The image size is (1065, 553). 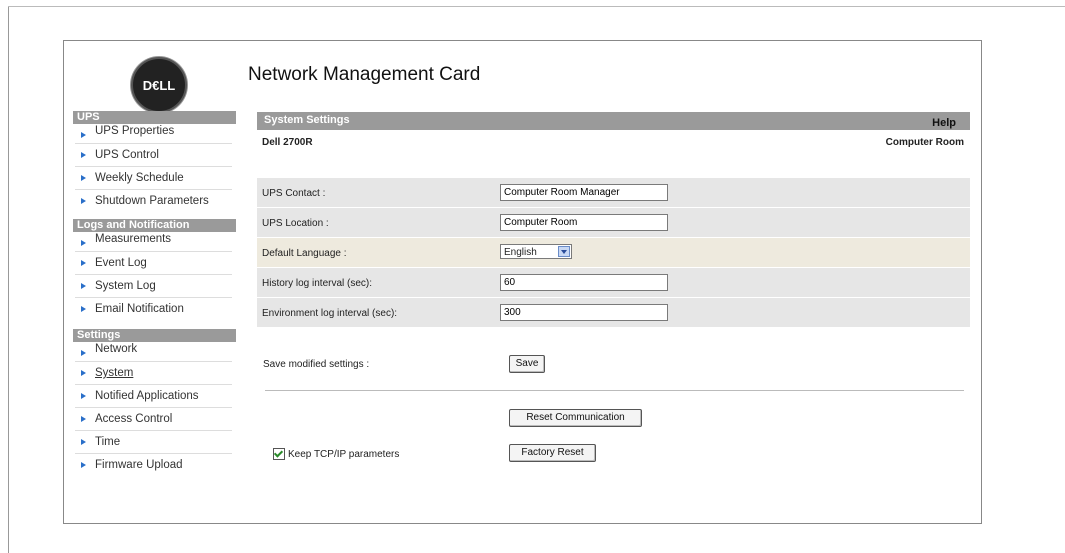 What do you see at coordinates (153, 155) in the screenshot?
I see `sidebar-item-ups-control: UPS Control` at bounding box center [153, 155].